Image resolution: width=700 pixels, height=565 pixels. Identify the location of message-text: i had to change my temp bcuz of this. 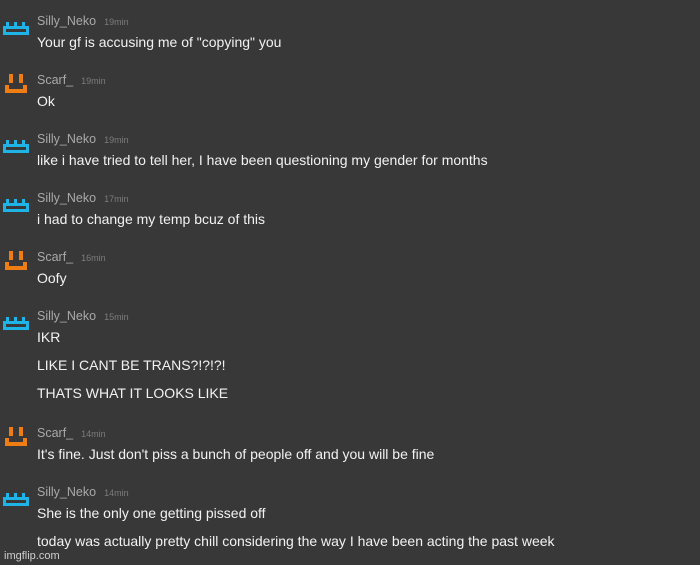
(151, 219).